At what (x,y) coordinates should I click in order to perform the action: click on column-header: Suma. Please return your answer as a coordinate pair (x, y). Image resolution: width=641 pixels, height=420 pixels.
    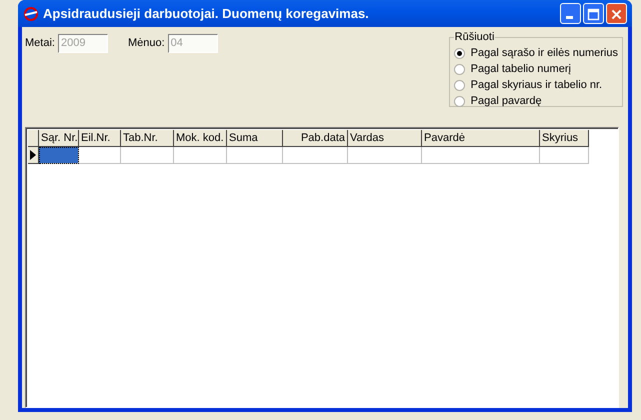
    Looking at the image, I should click on (255, 138).